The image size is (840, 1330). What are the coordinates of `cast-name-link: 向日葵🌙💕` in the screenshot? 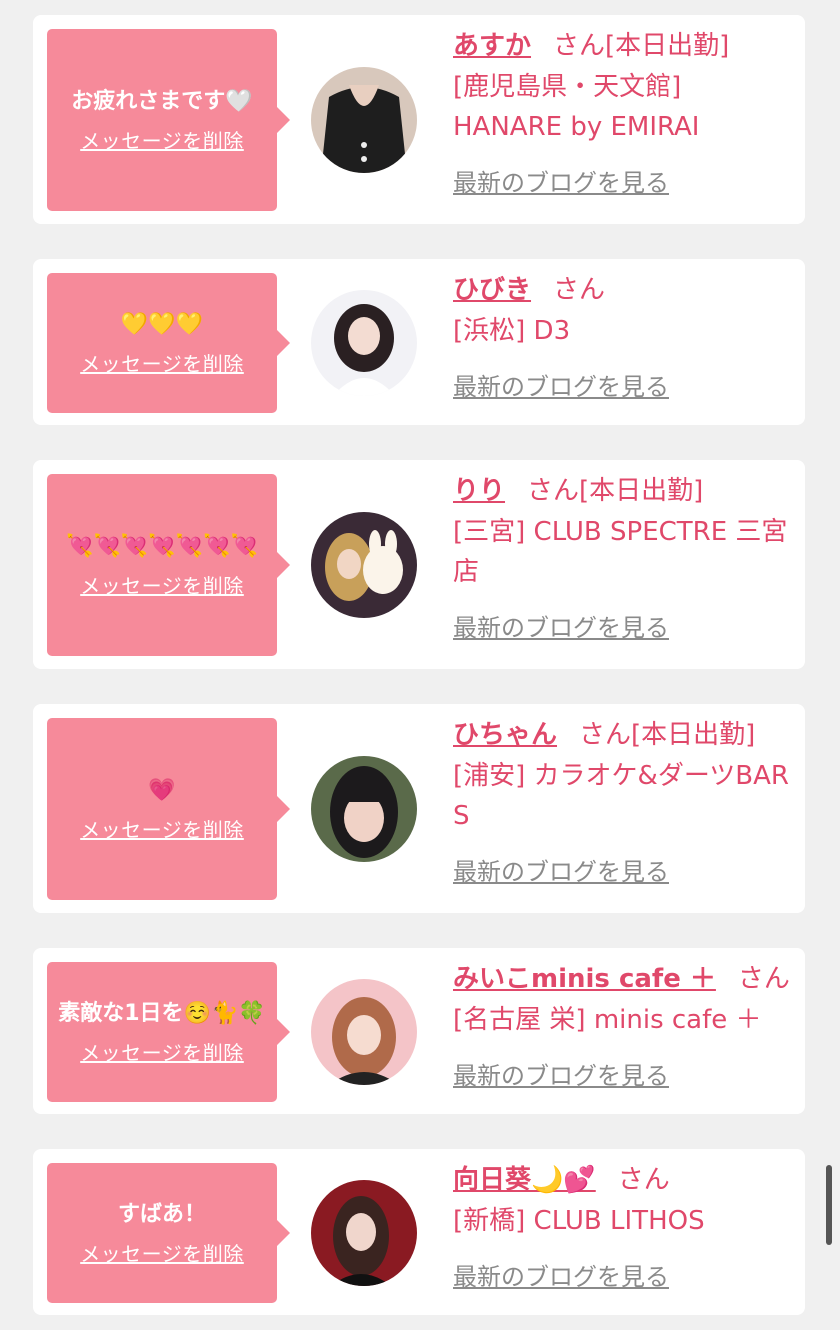 It's located at (524, 1180).